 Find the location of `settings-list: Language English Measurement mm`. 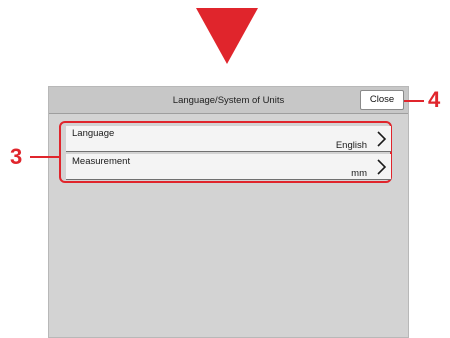

settings-list: Language English Measurement mm is located at coordinates (225, 152).